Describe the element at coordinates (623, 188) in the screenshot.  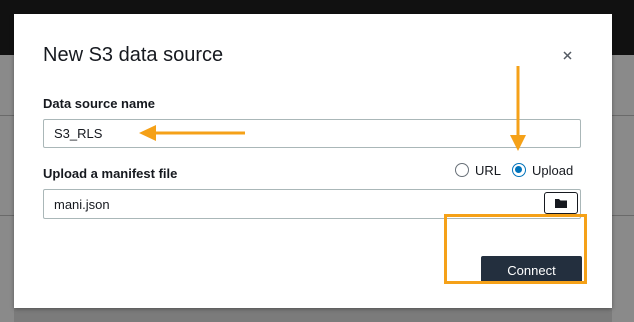
I see `background-panel-right` at that location.